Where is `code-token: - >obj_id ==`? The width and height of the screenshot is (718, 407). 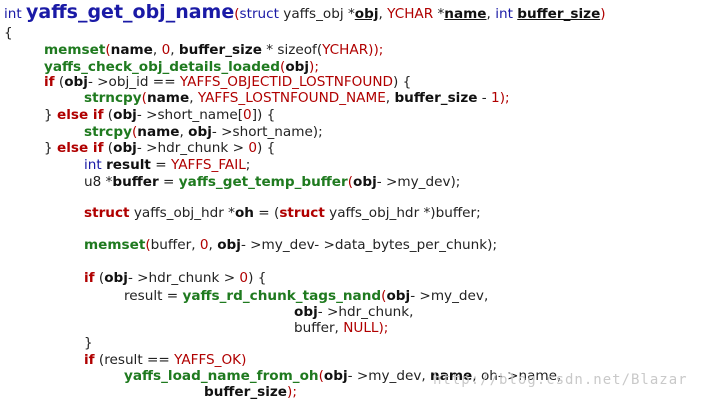
code-token: - >obj_id == is located at coordinates (133, 82).